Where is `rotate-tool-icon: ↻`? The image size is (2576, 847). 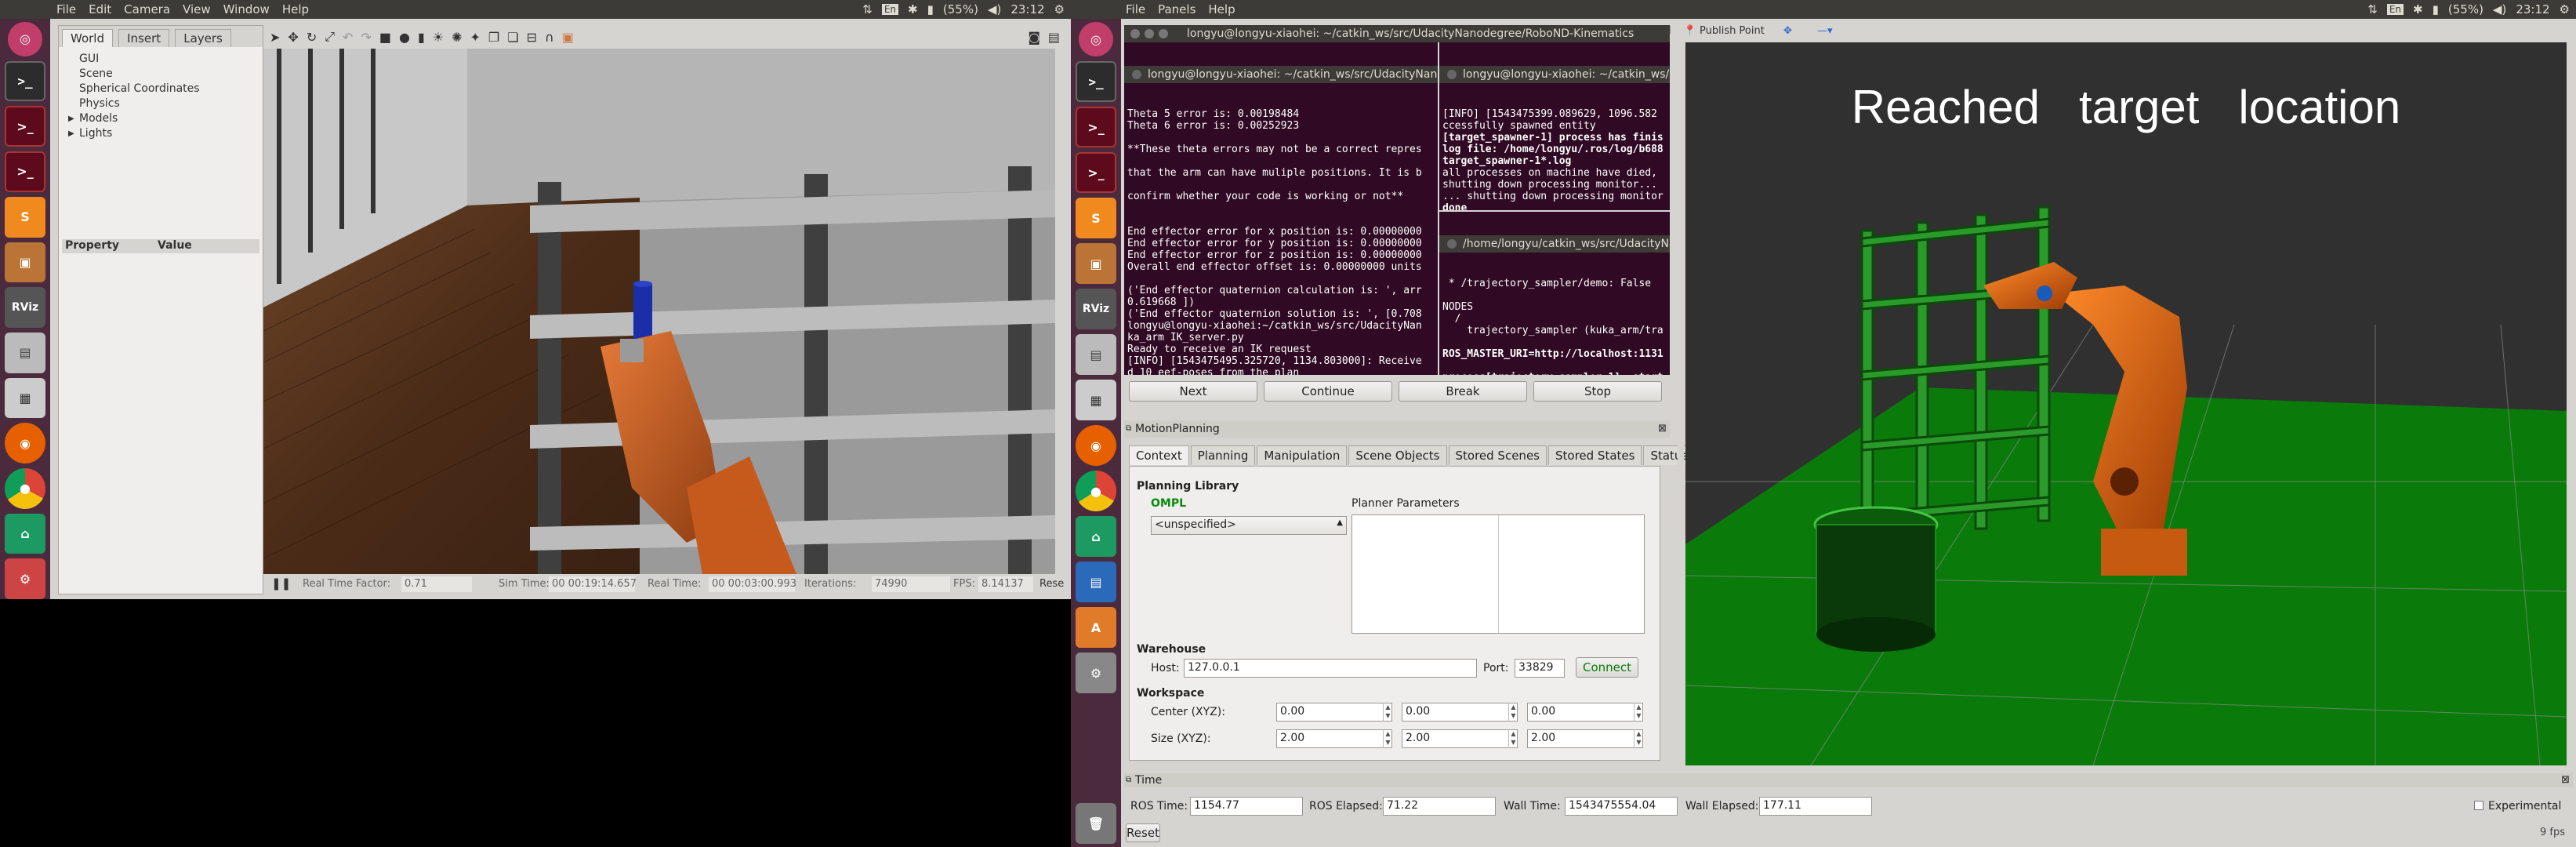
rotate-tool-icon: ↻ is located at coordinates (312, 37).